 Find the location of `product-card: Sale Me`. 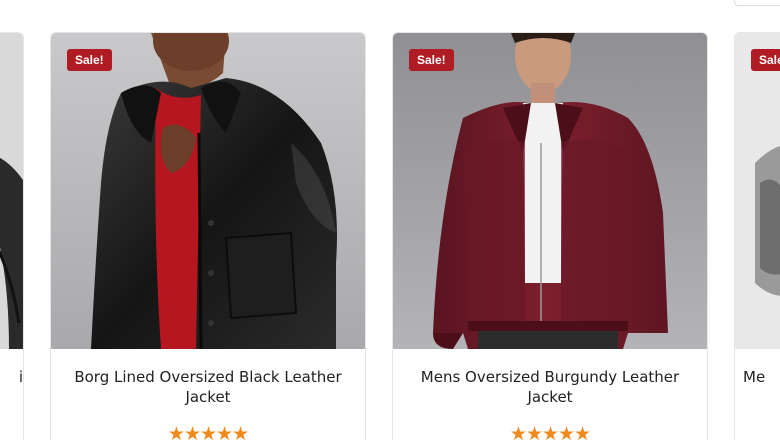

product-card: Sale Me is located at coordinates (757, 236).